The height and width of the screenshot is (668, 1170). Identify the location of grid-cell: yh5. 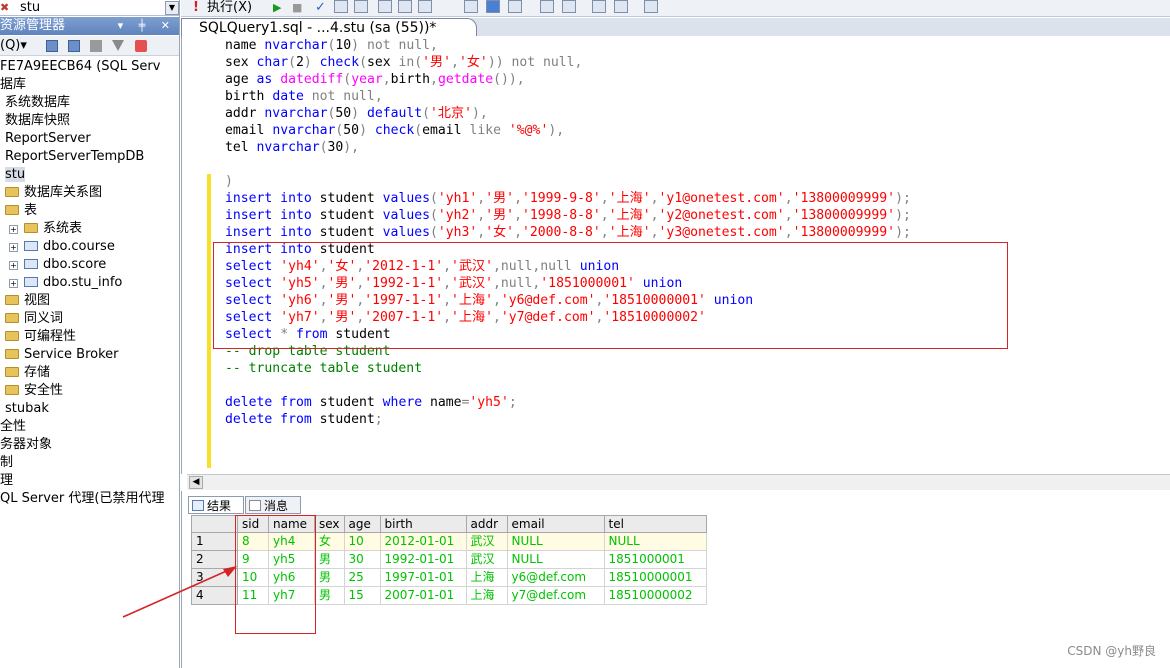
(291, 559).